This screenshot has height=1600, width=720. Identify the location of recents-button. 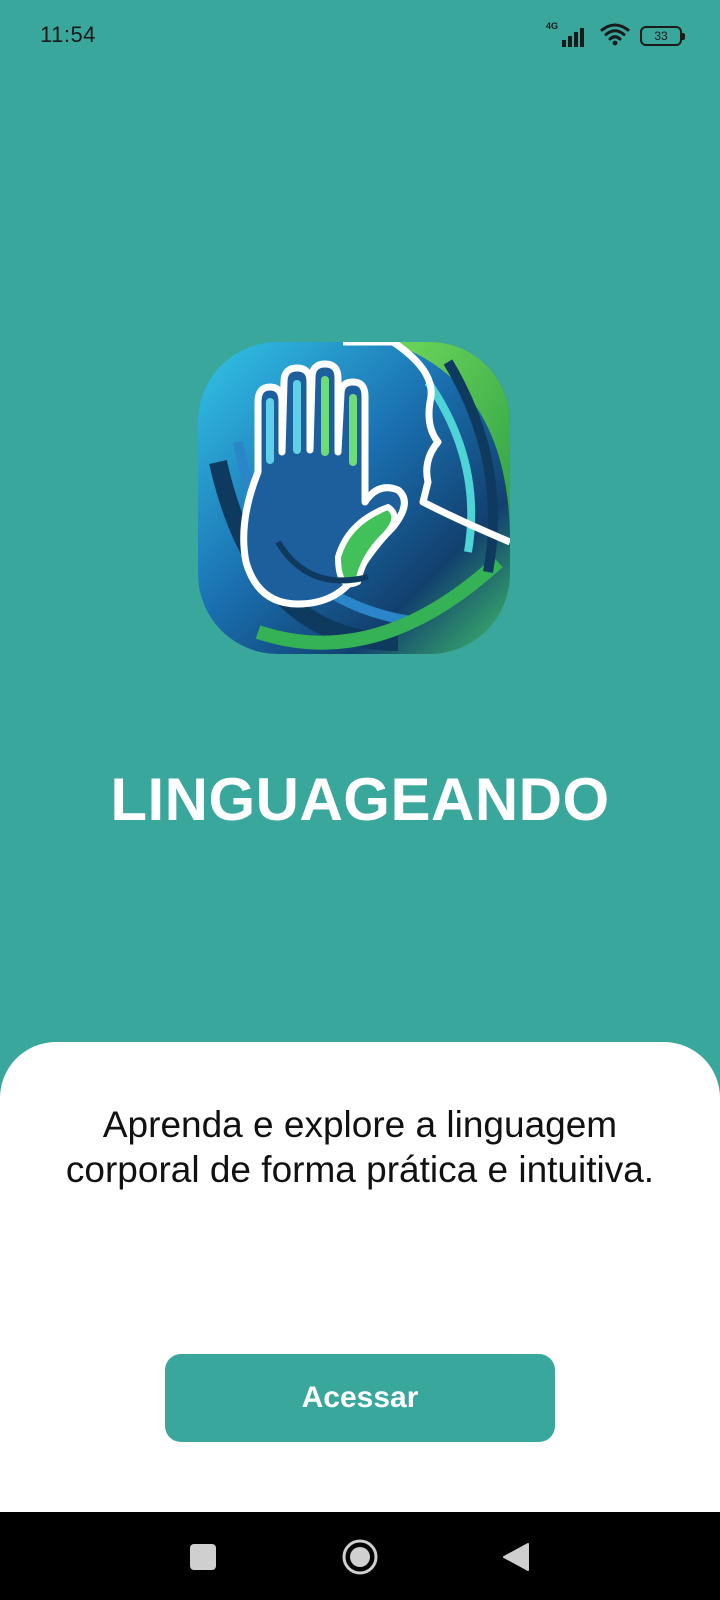
(203, 1557).